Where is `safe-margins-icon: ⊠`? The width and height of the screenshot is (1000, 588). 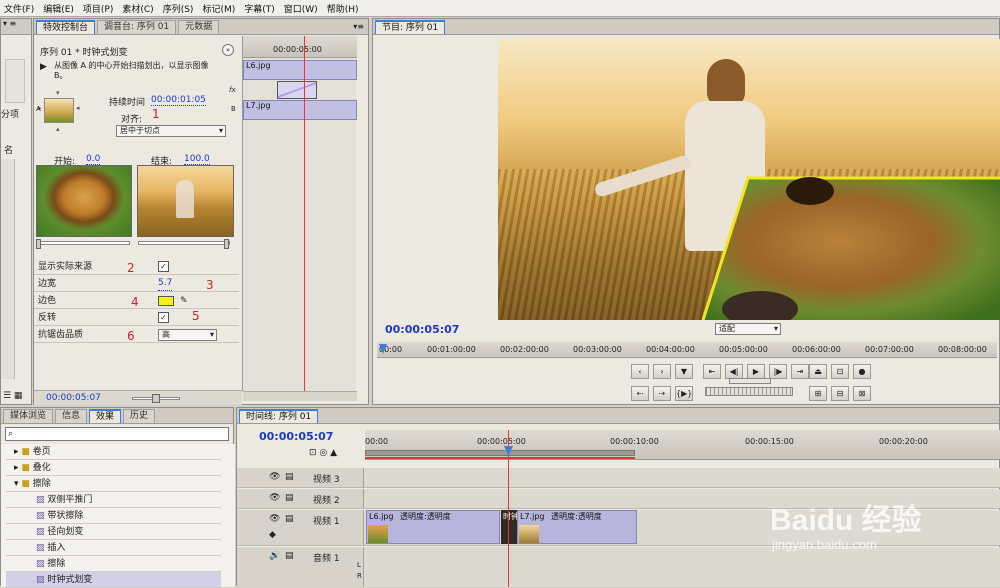
safe-margins-icon: ⊠ is located at coordinates (862, 393).